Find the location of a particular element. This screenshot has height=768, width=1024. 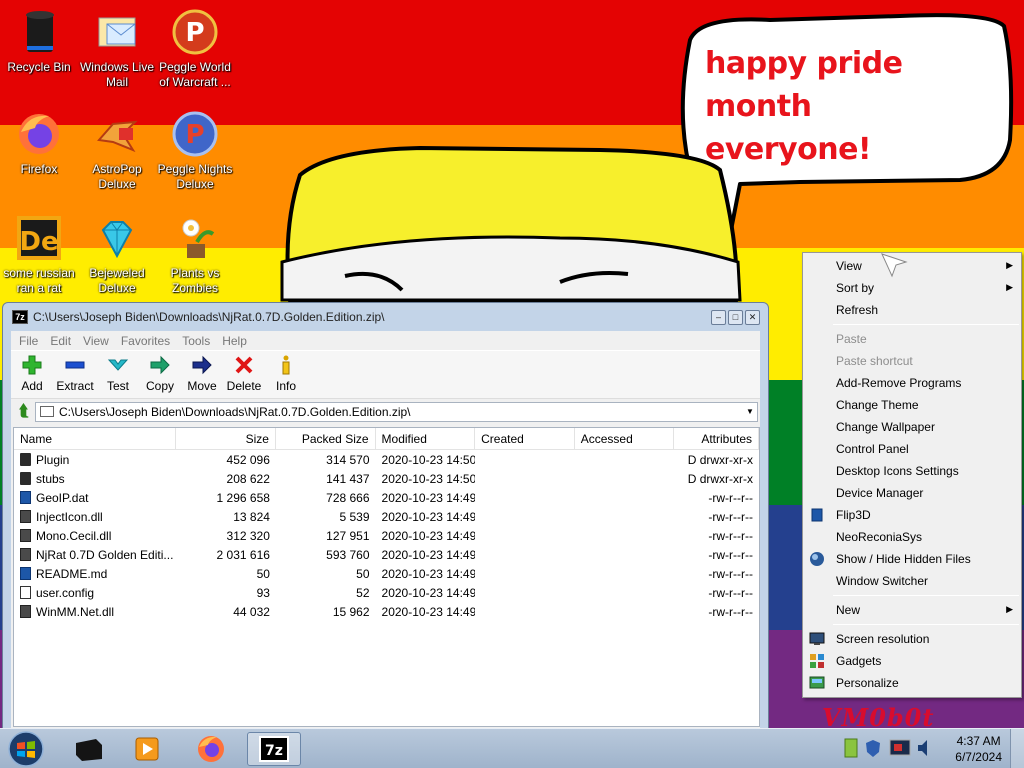

delete-button: Delete is located at coordinates (244, 374).